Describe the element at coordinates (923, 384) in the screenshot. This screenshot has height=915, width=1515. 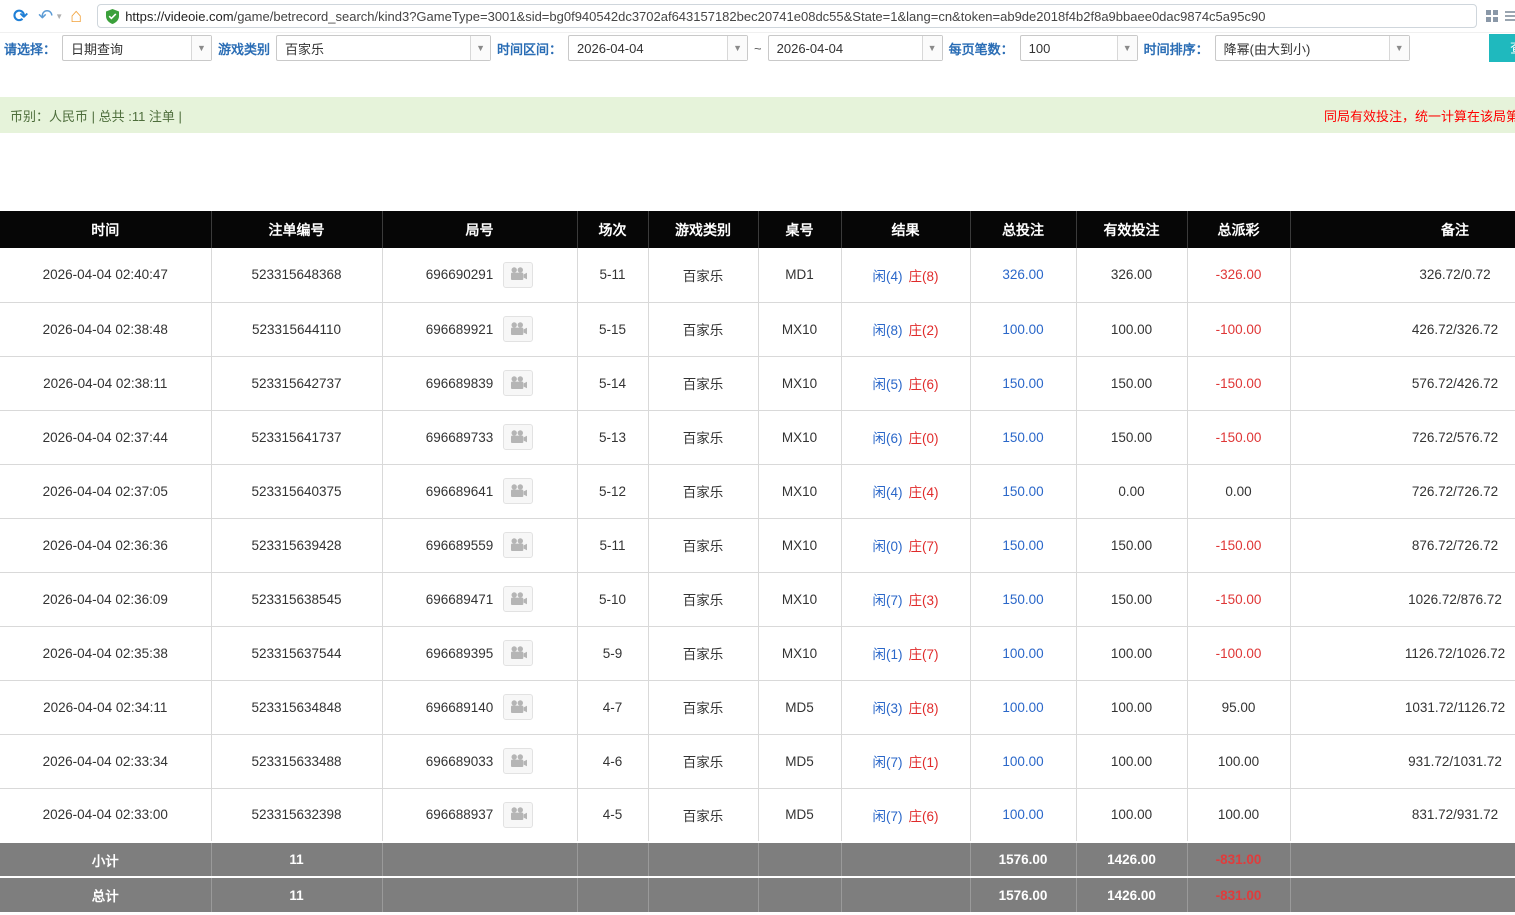
I see `result-banker: 庄(6)` at that location.